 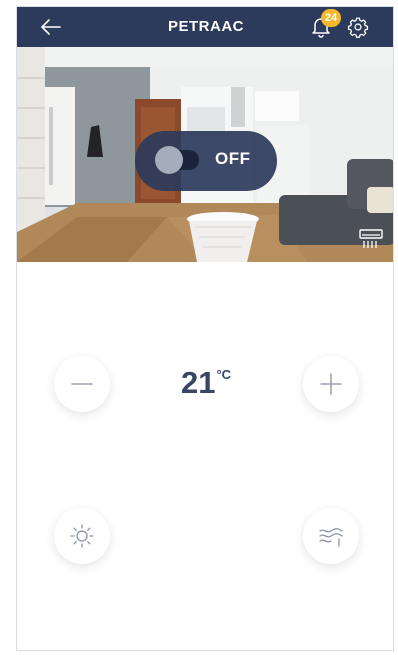 I want to click on notification-badge: 24, so click(x=331, y=18).